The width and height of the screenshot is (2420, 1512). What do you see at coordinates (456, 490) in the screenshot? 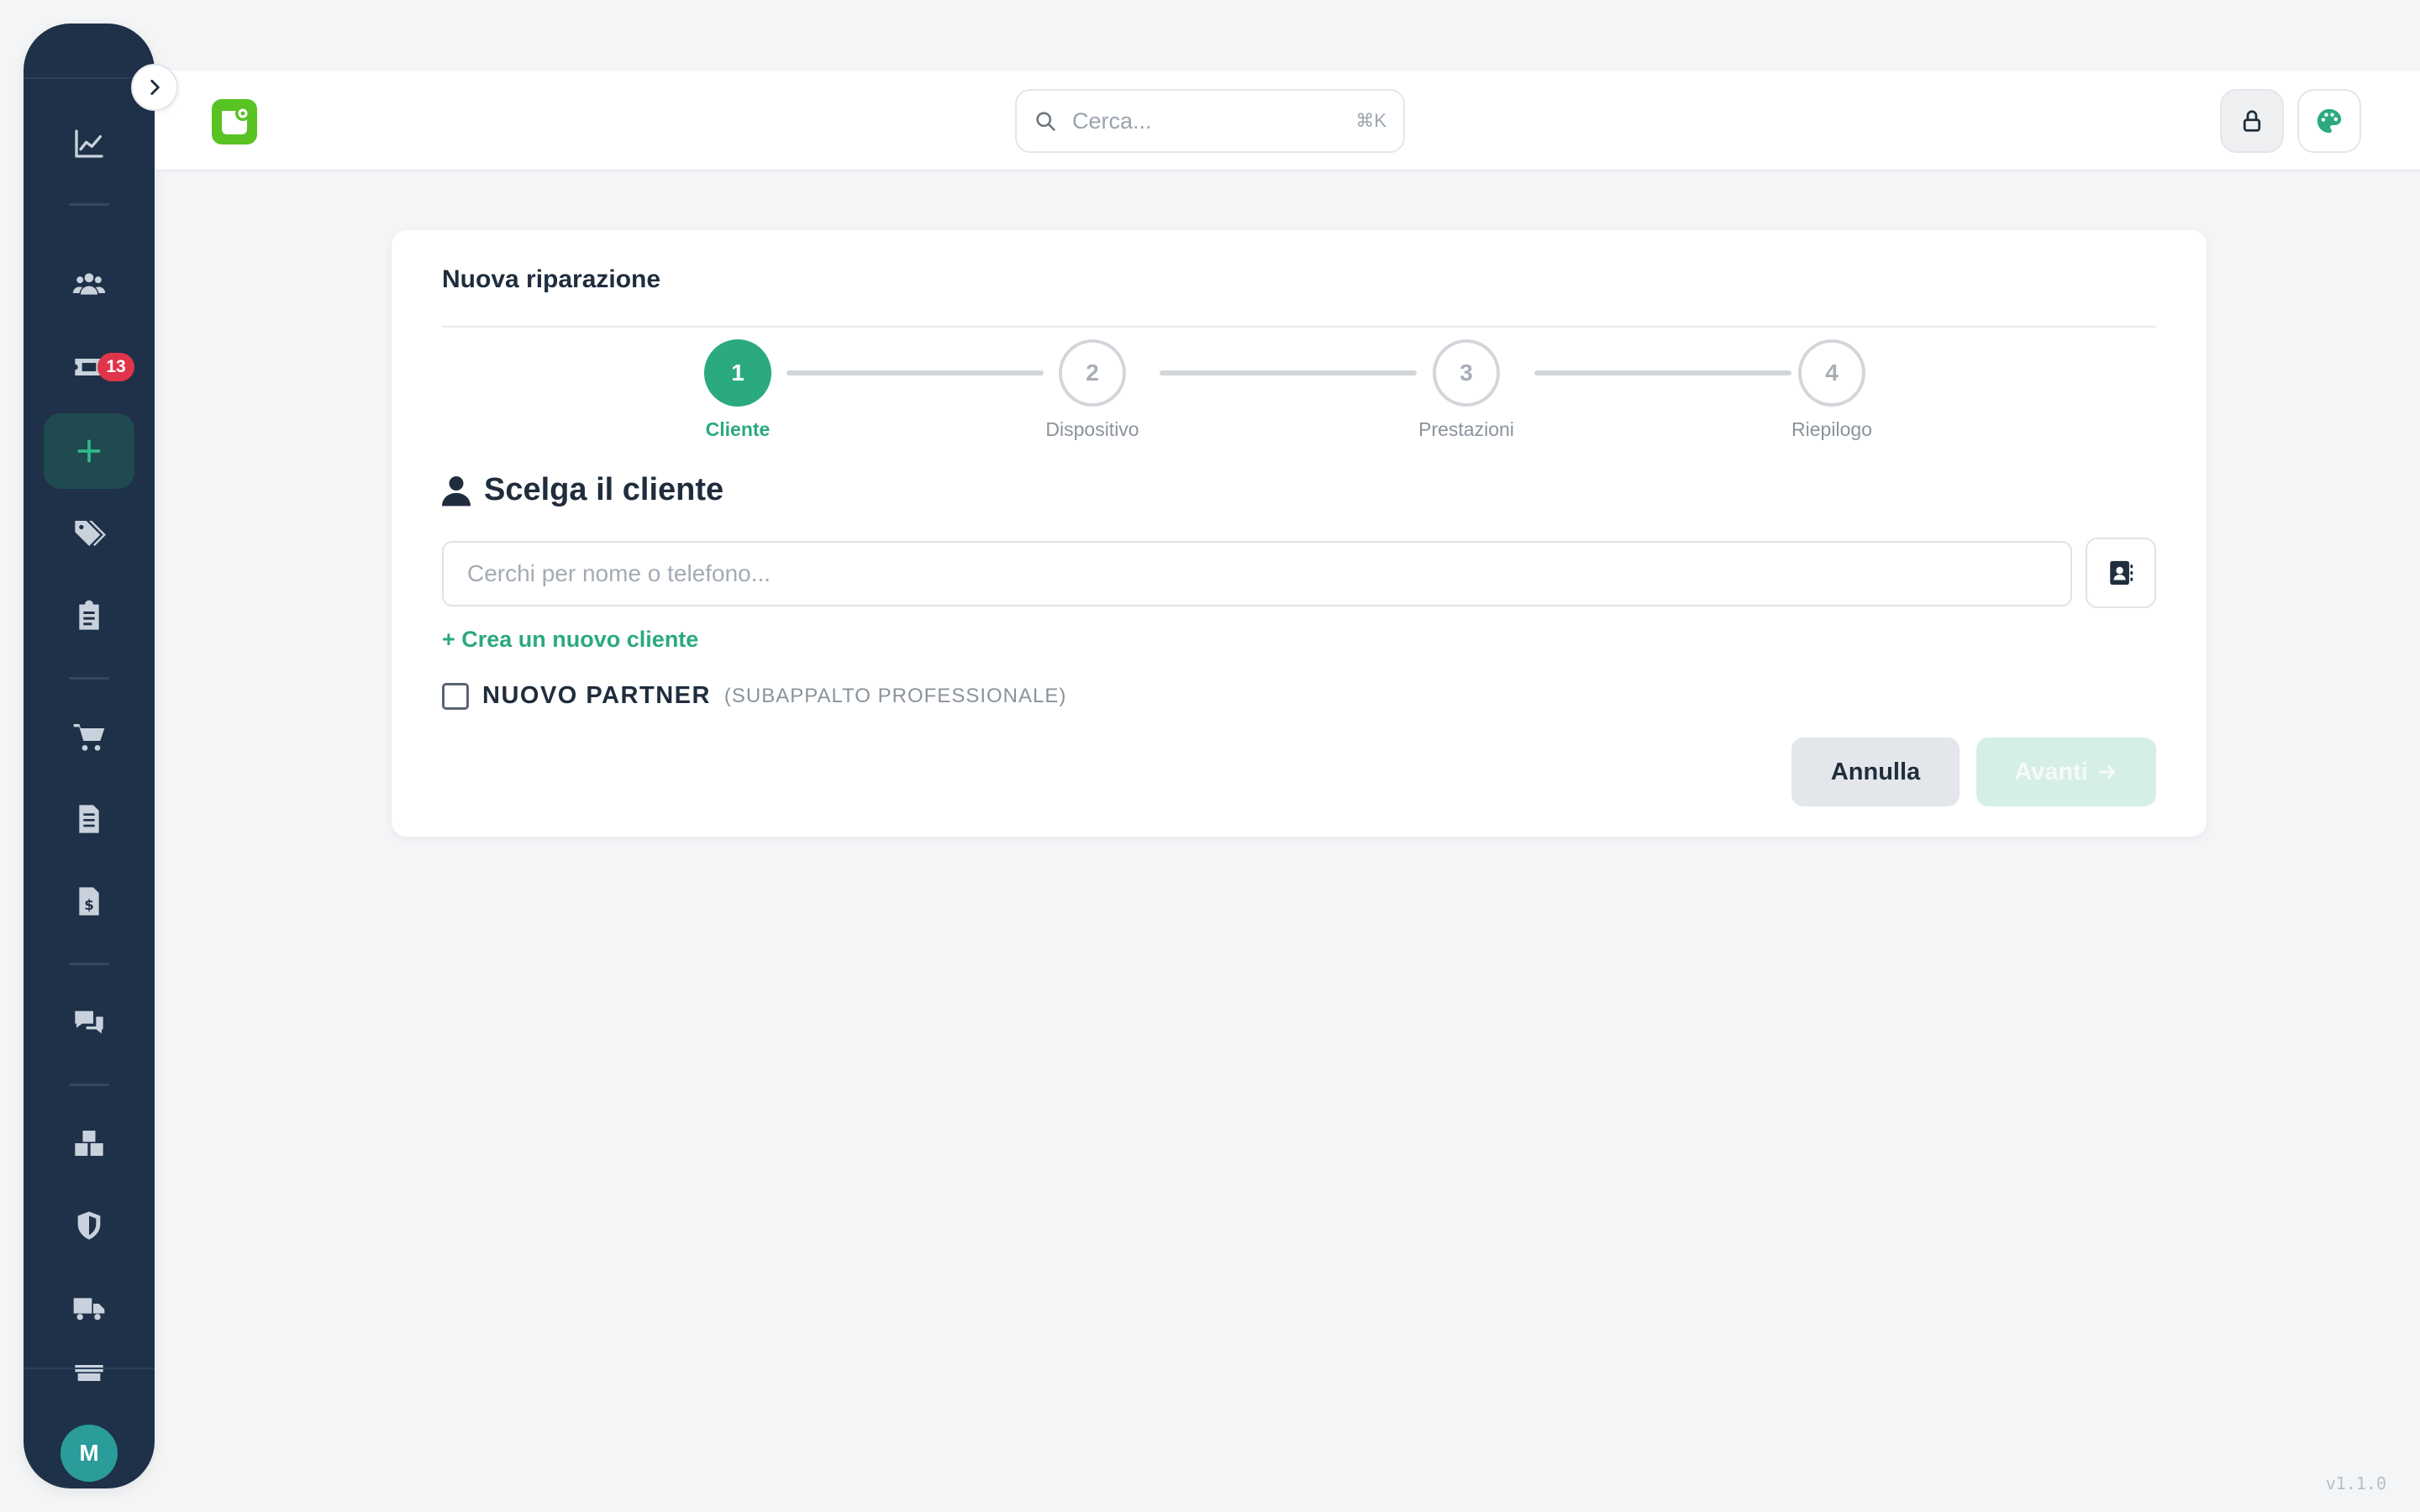
I see `user-icon` at bounding box center [456, 490].